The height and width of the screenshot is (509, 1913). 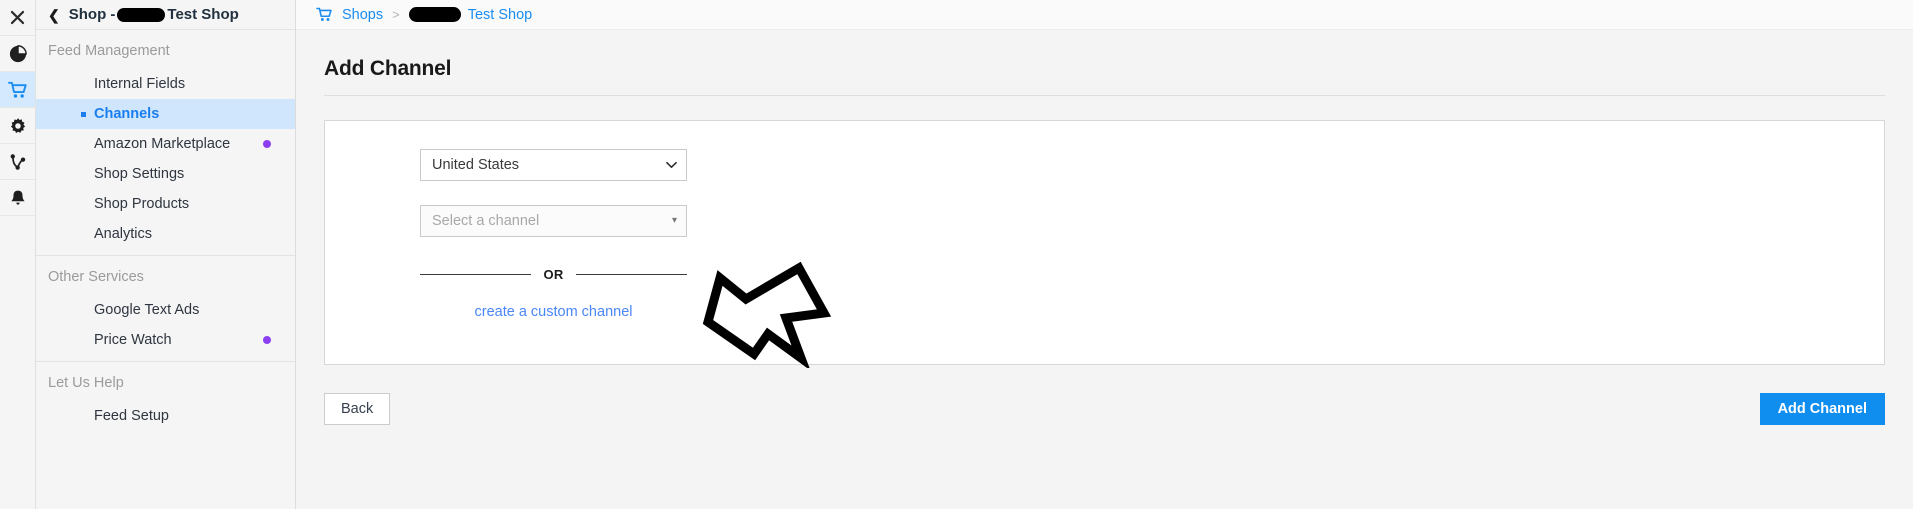 I want to click on sidebar-item-analytics: Analytics, so click(x=165, y=234).